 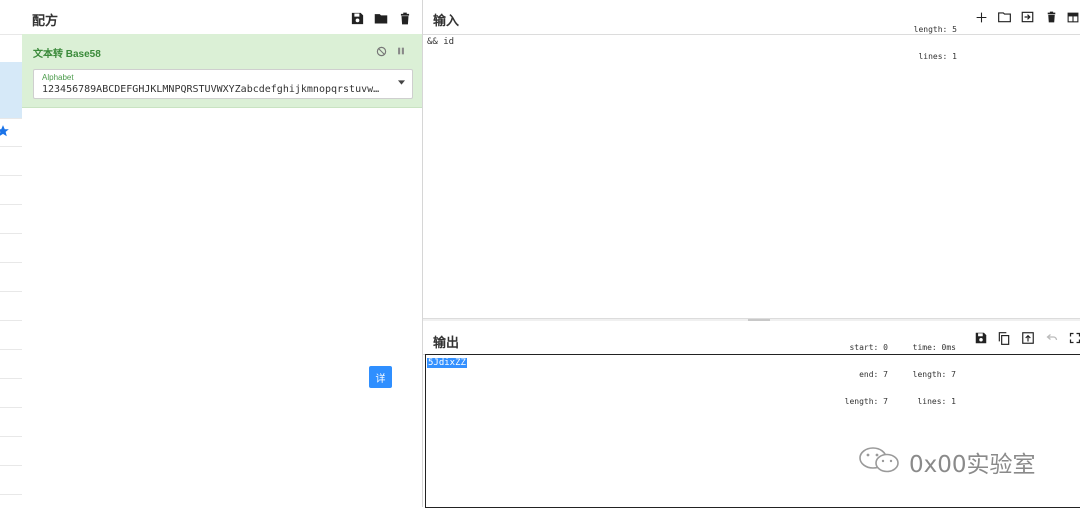 I want to click on undo-icon, so click(x=1052, y=337).